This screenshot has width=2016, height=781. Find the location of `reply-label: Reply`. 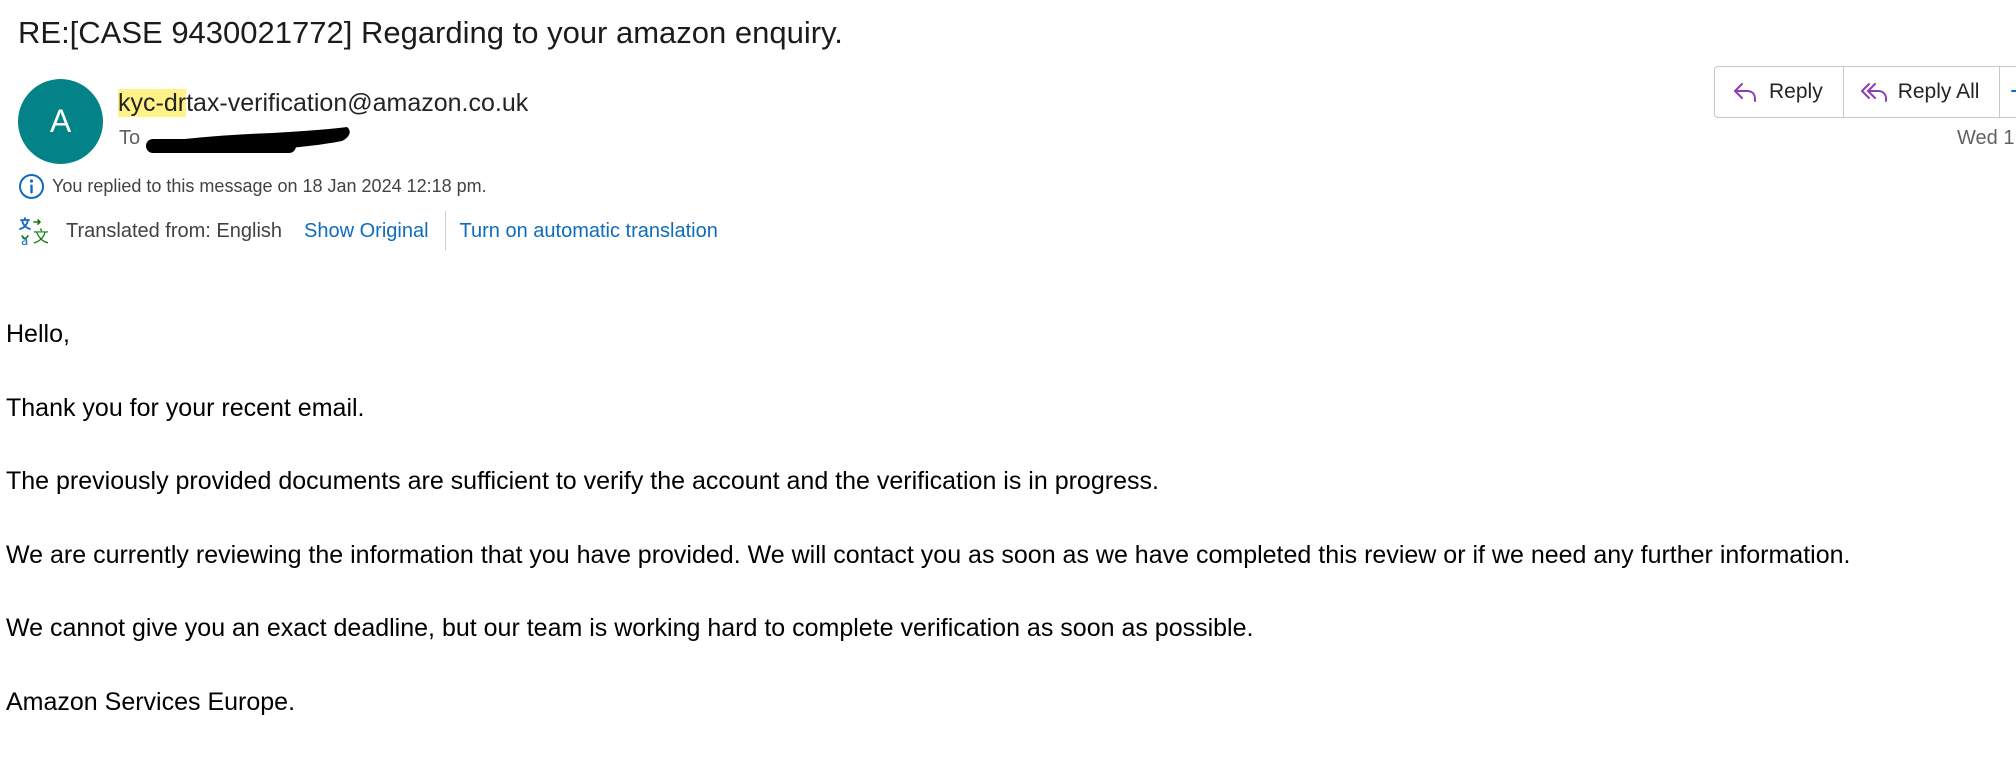

reply-label: Reply is located at coordinates (1796, 91).